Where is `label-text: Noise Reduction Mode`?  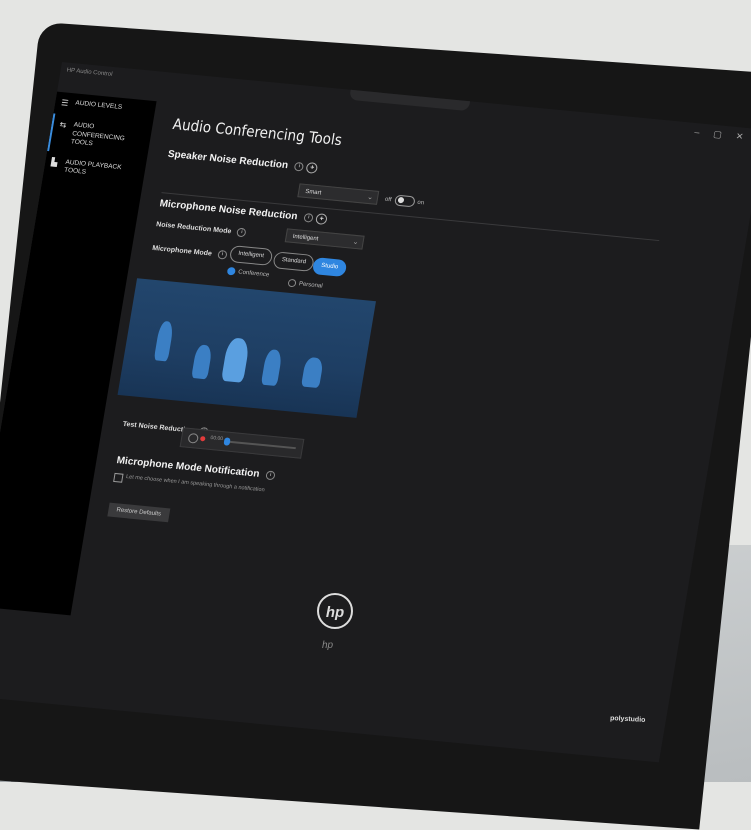 label-text: Noise Reduction Mode is located at coordinates (193, 228).